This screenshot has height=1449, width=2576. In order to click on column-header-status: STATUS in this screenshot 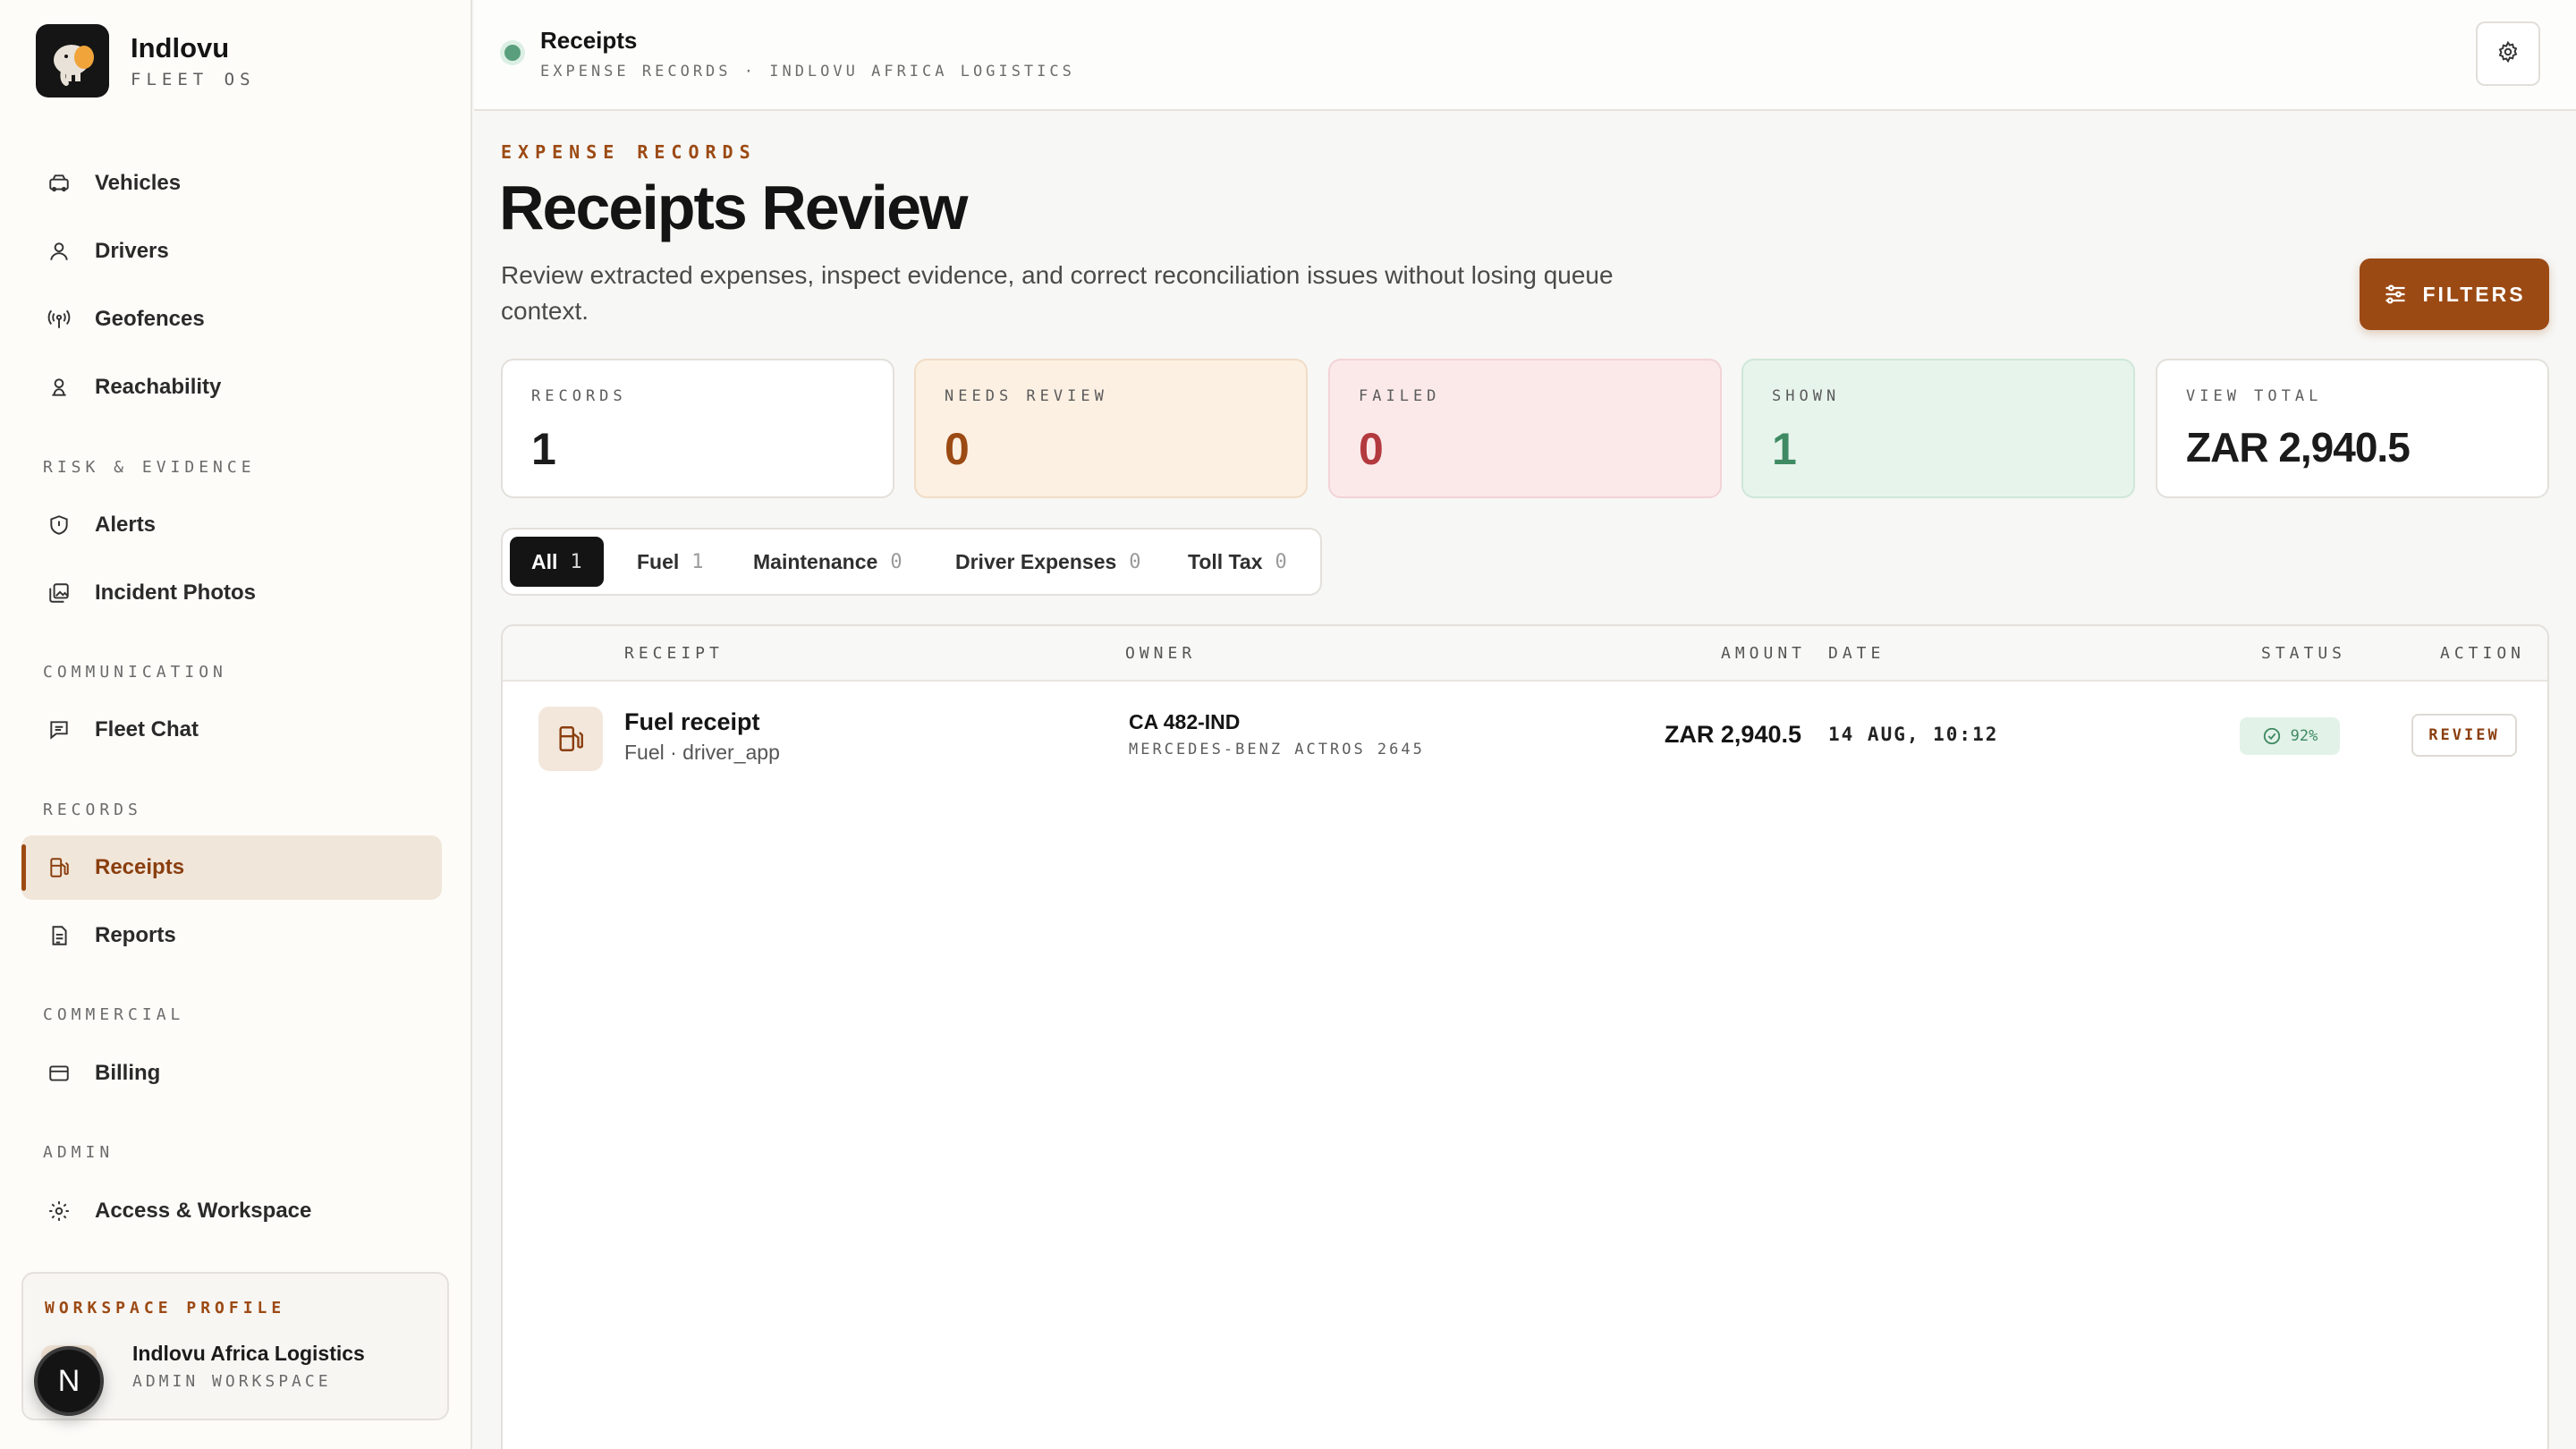, I will do `click(2303, 653)`.